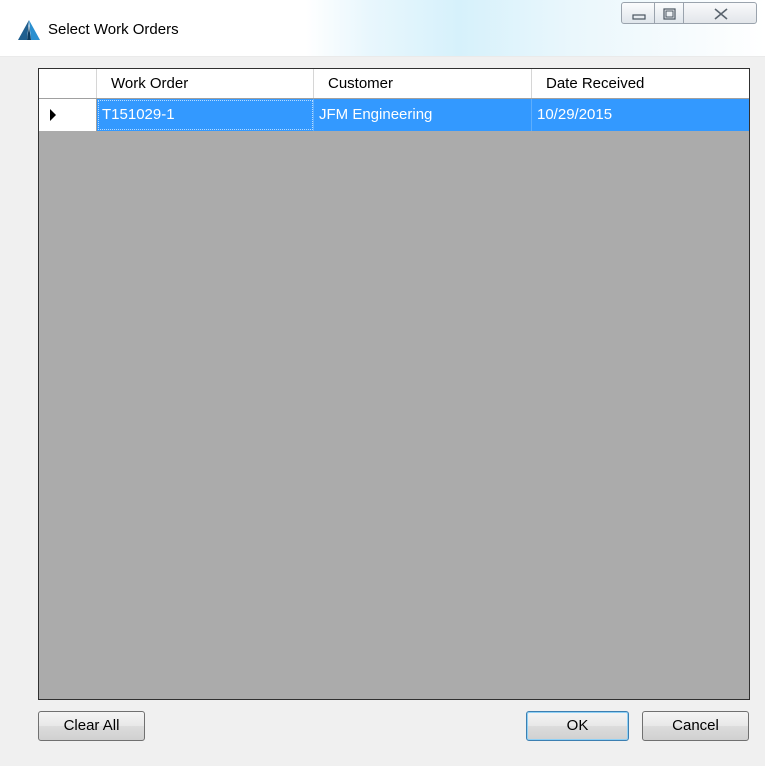 This screenshot has height=766, width=765. What do you see at coordinates (423, 115) in the screenshot?
I see `cell-customer: JFM Engineering` at bounding box center [423, 115].